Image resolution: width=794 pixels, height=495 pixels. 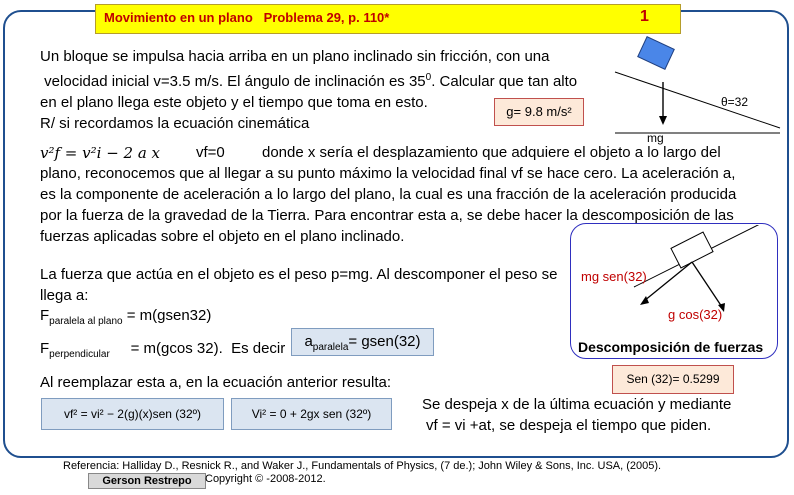 What do you see at coordinates (656, 53) in the screenshot?
I see `block` at bounding box center [656, 53].